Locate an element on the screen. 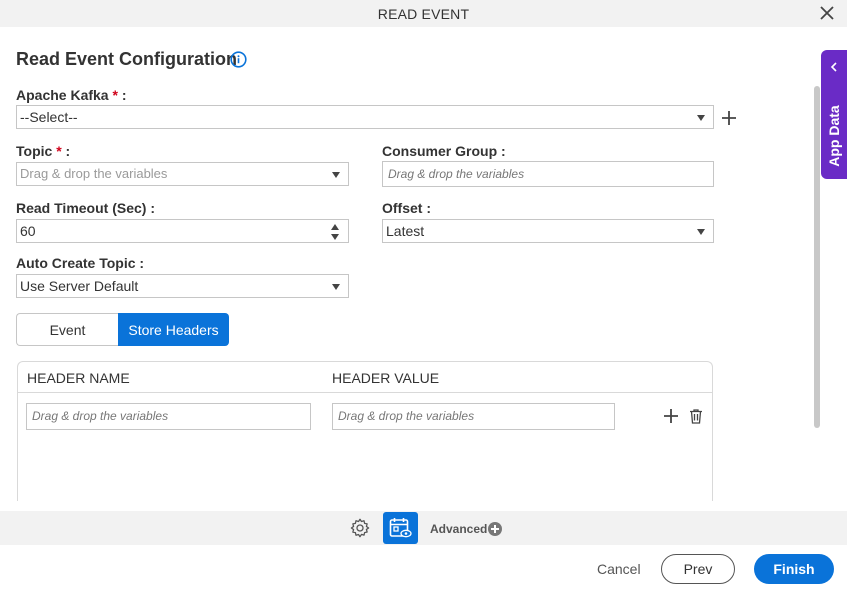  title-bar: READ EVENT is located at coordinates (423, 13).